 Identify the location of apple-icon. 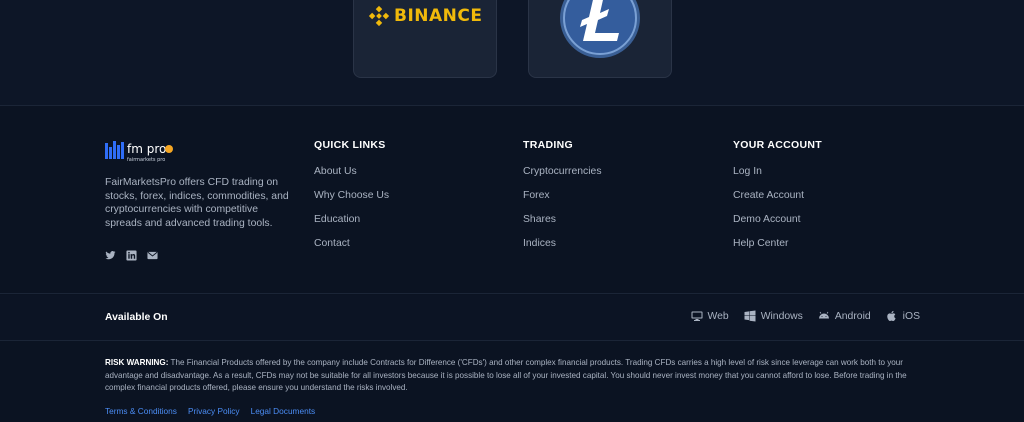
(891, 316).